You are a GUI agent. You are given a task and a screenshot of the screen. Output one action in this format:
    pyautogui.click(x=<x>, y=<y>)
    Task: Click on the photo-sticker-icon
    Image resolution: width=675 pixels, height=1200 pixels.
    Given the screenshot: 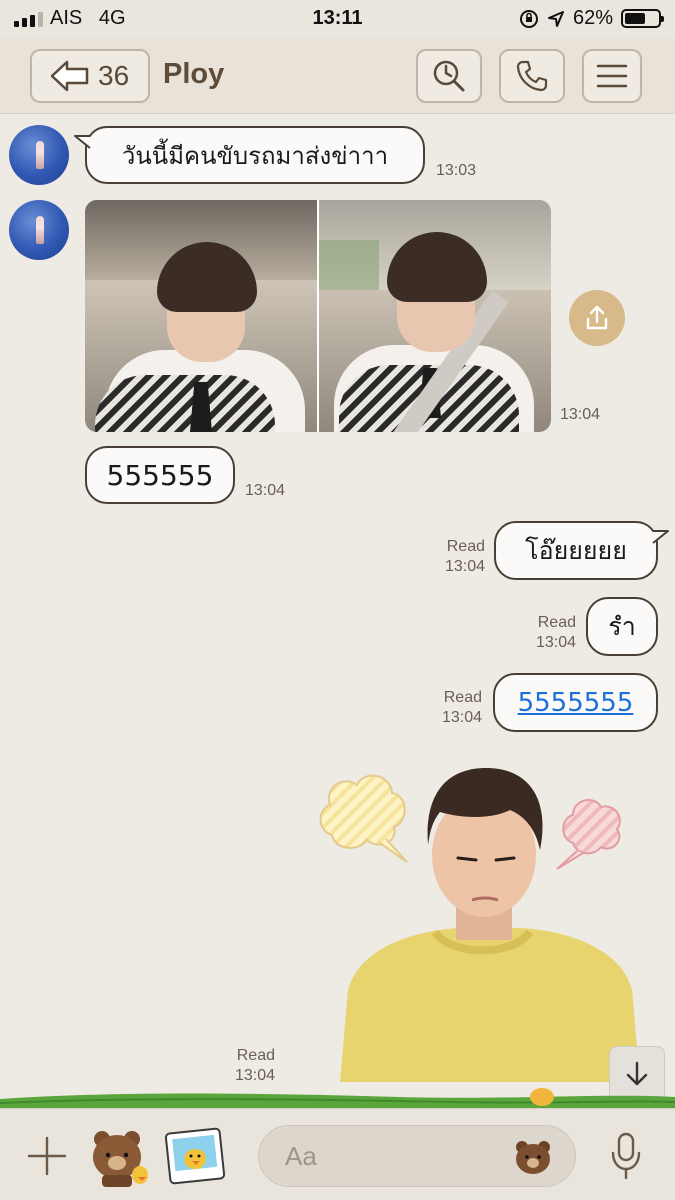 What is the action you would take?
    pyautogui.click(x=195, y=1156)
    